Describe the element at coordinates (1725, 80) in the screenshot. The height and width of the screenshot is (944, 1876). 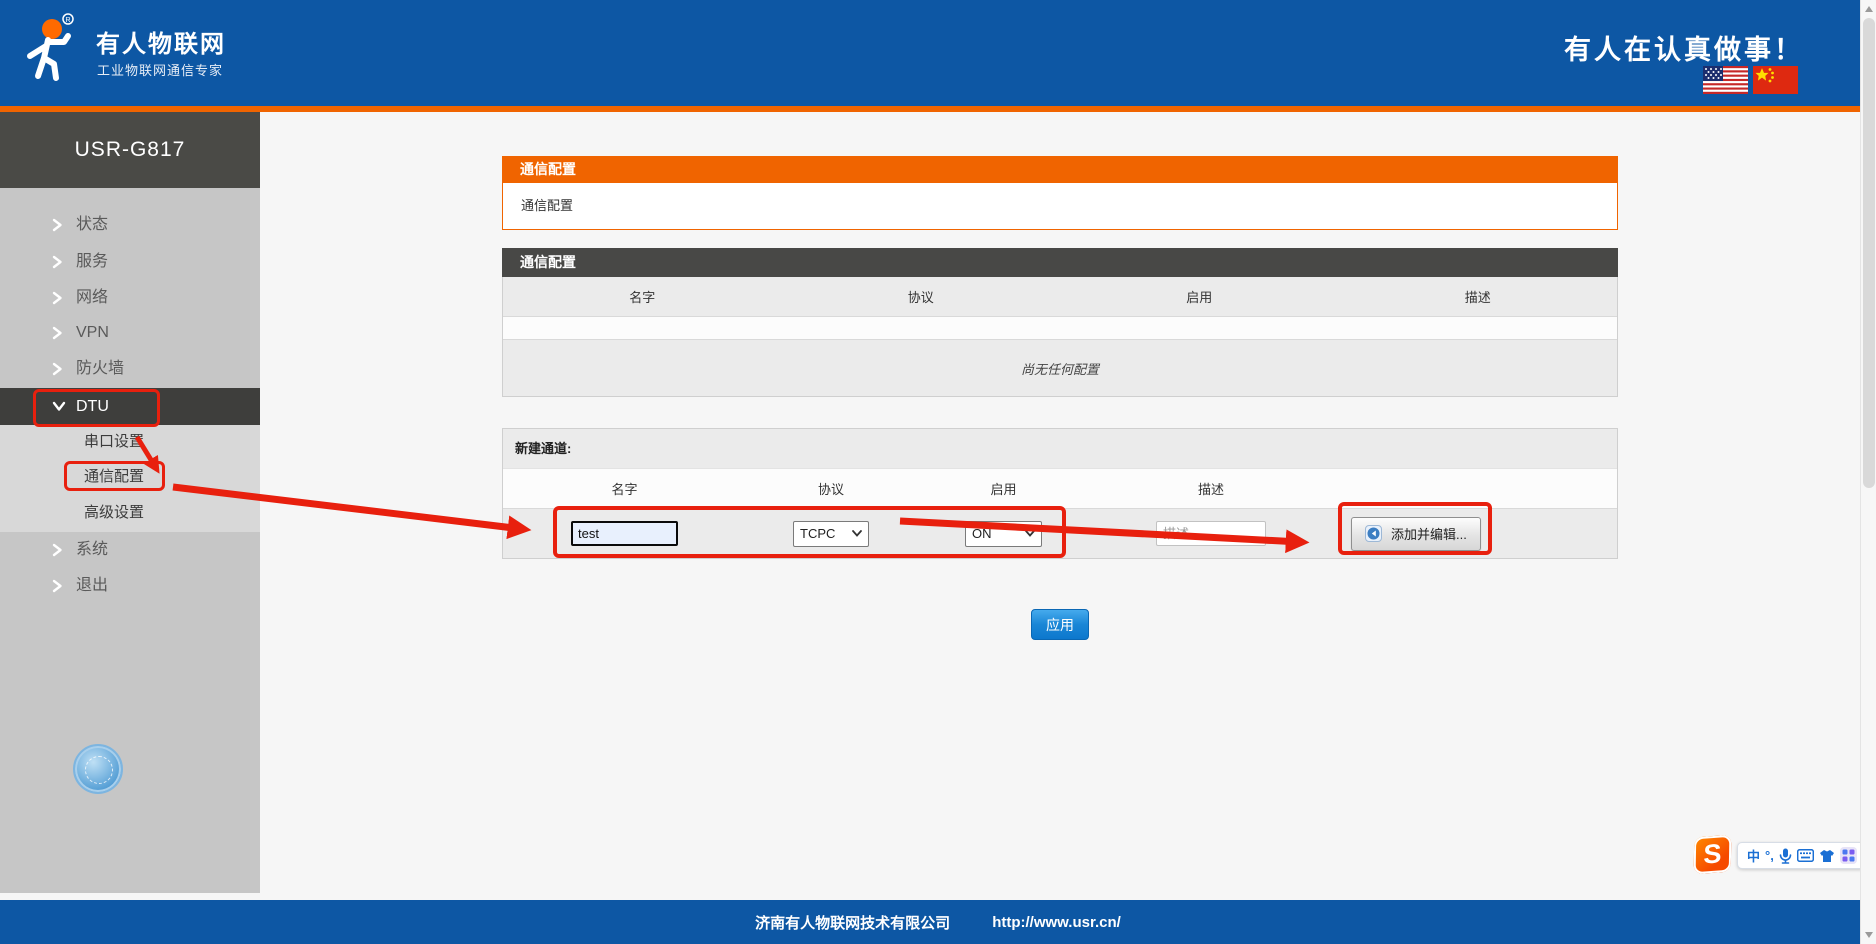
I see `us-flag-icon` at that location.